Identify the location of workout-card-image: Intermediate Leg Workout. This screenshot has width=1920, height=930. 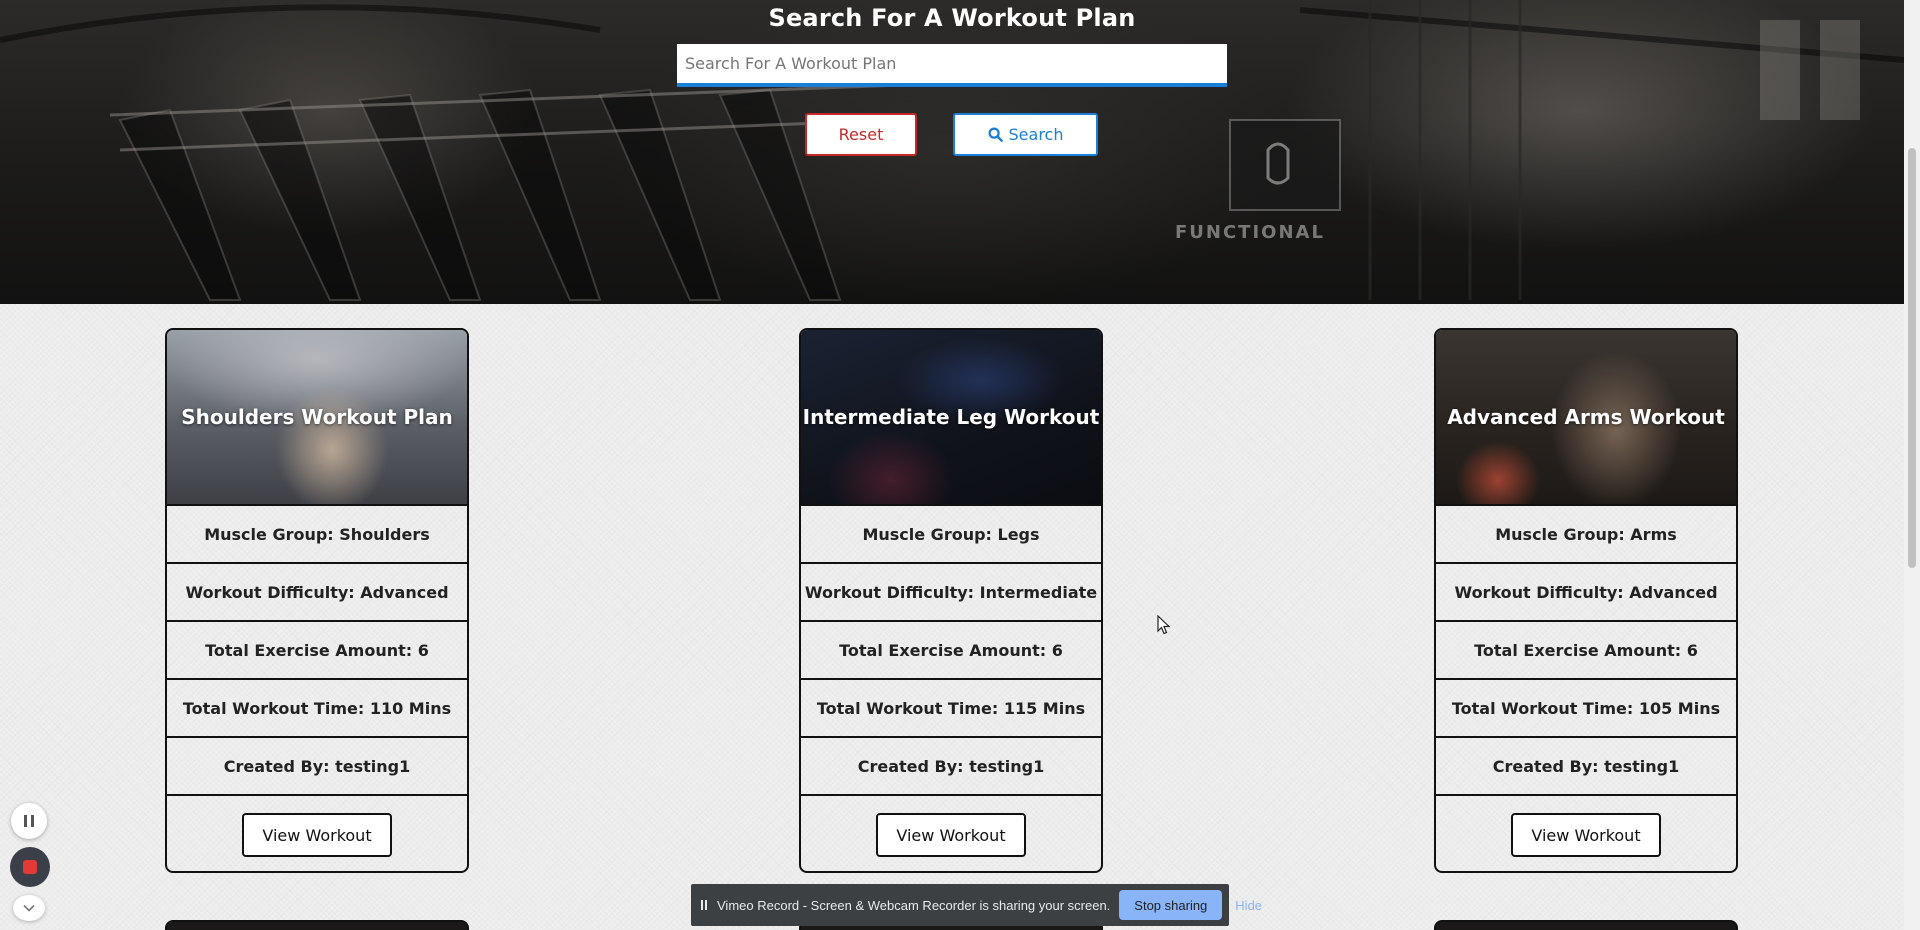
(951, 418).